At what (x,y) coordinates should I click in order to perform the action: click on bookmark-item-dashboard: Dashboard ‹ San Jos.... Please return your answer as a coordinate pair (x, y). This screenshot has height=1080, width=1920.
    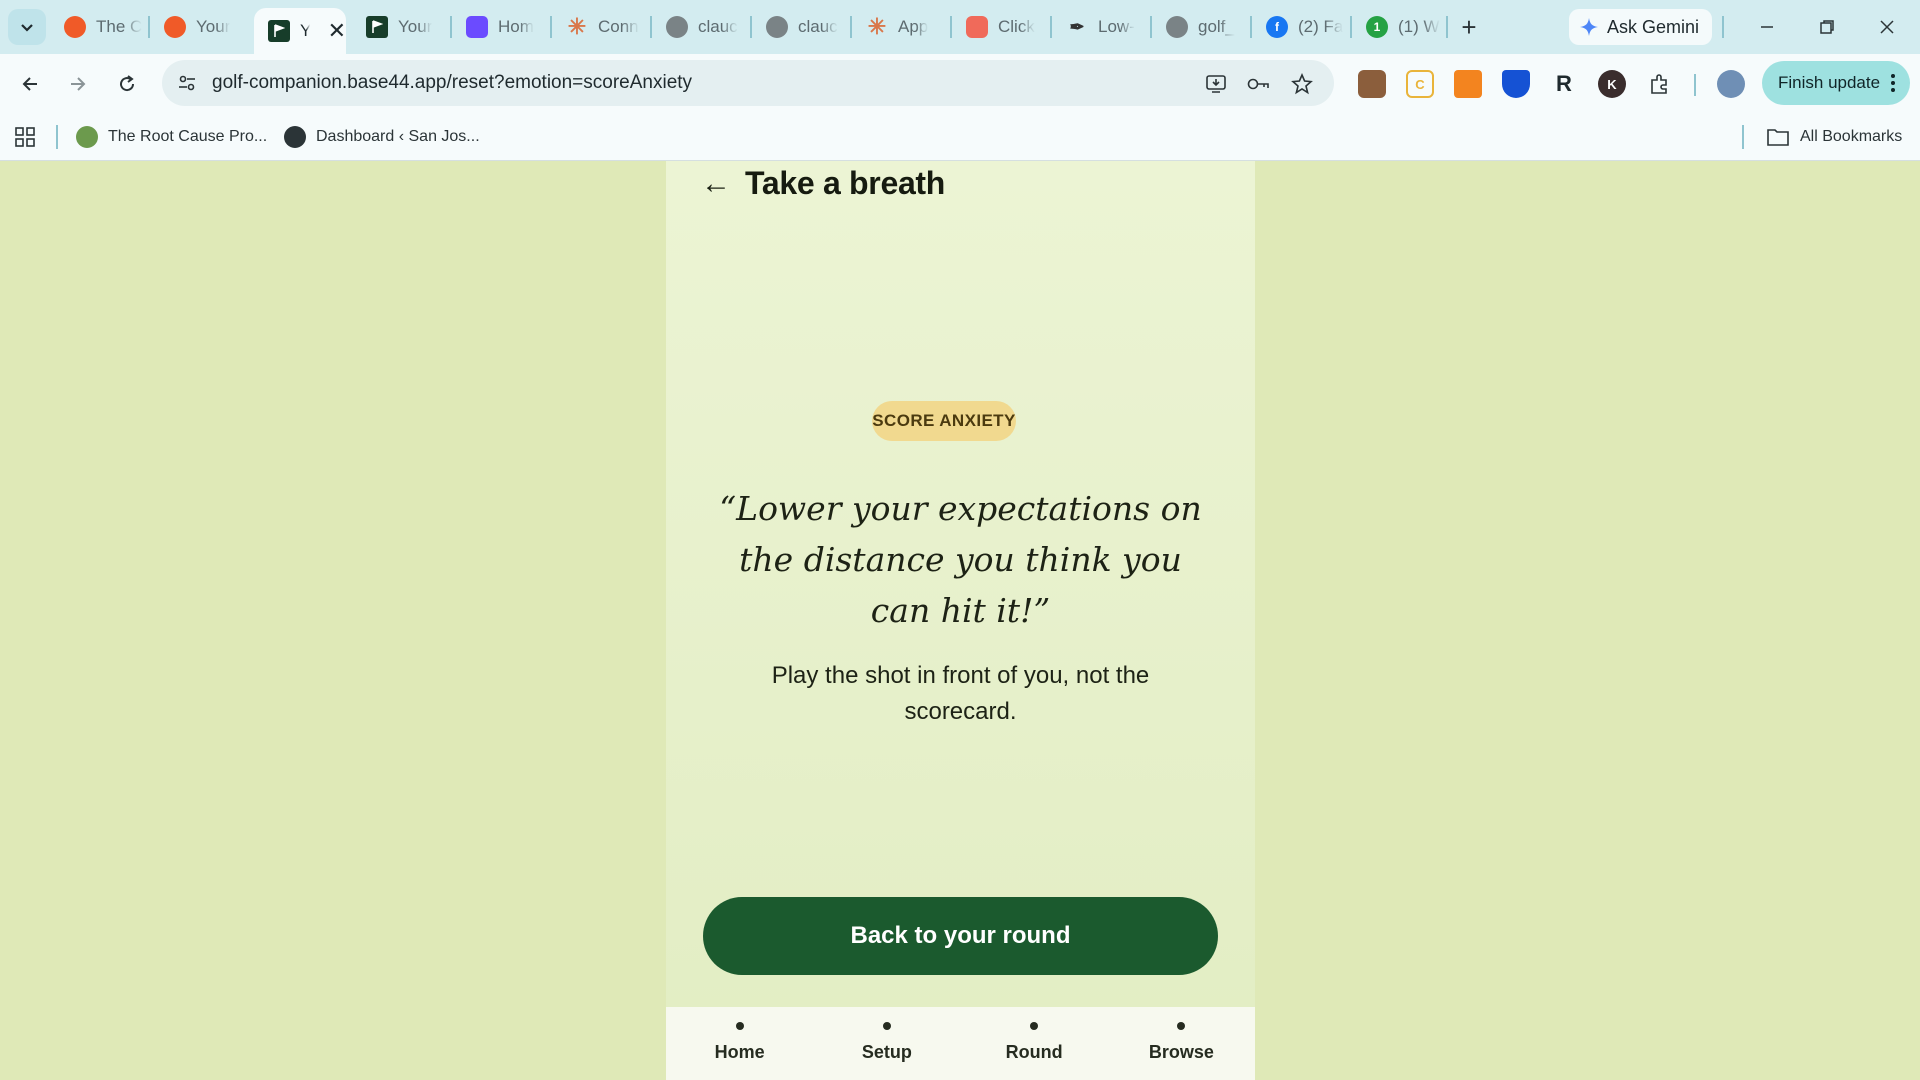
    Looking at the image, I should click on (382, 137).